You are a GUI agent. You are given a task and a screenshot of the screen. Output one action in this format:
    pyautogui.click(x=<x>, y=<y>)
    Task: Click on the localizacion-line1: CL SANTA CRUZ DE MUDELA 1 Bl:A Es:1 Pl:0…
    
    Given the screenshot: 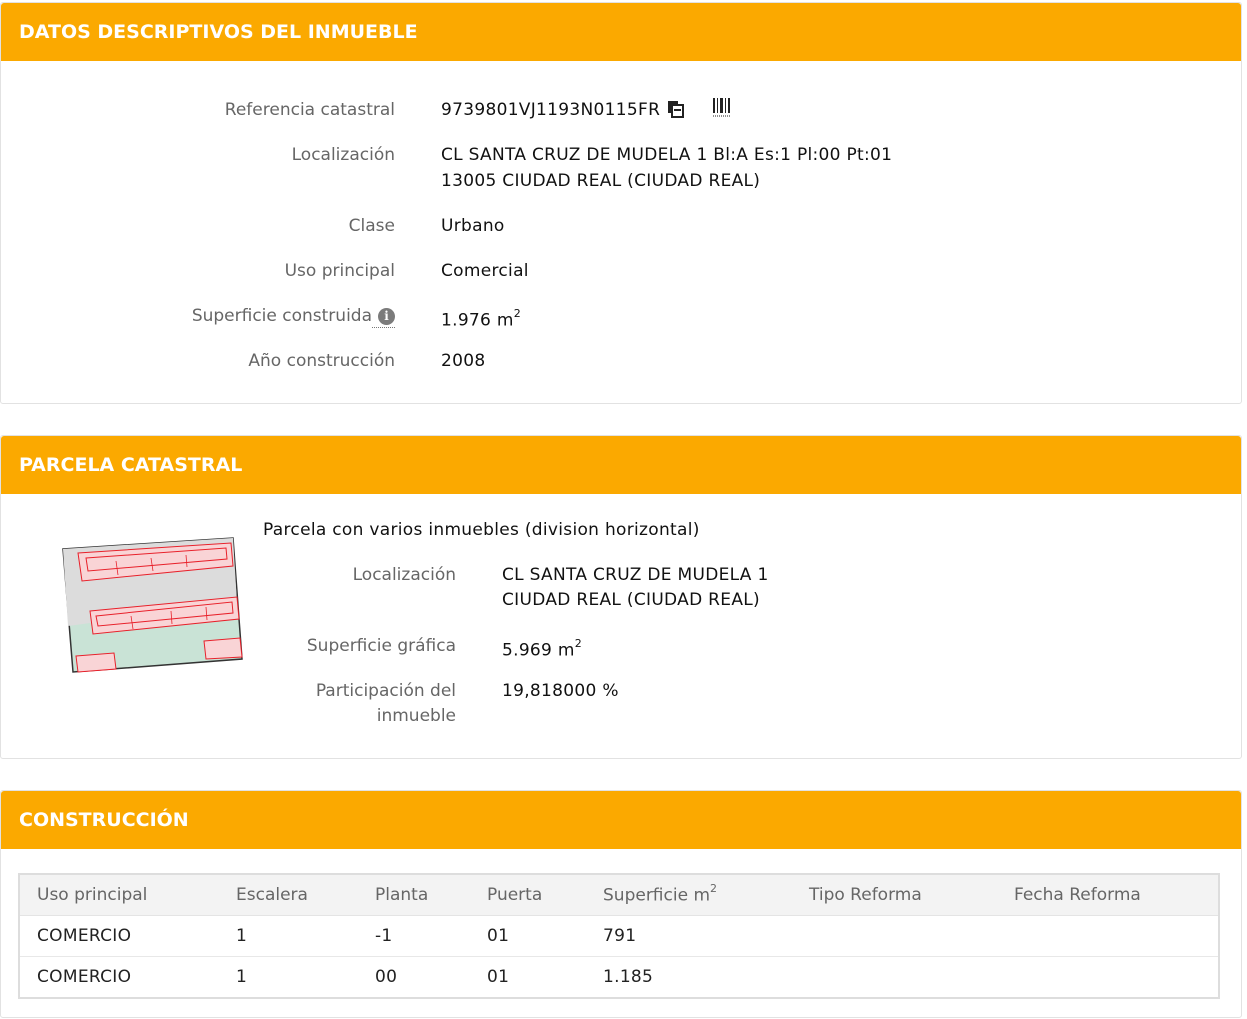 What is the action you would take?
    pyautogui.click(x=667, y=155)
    